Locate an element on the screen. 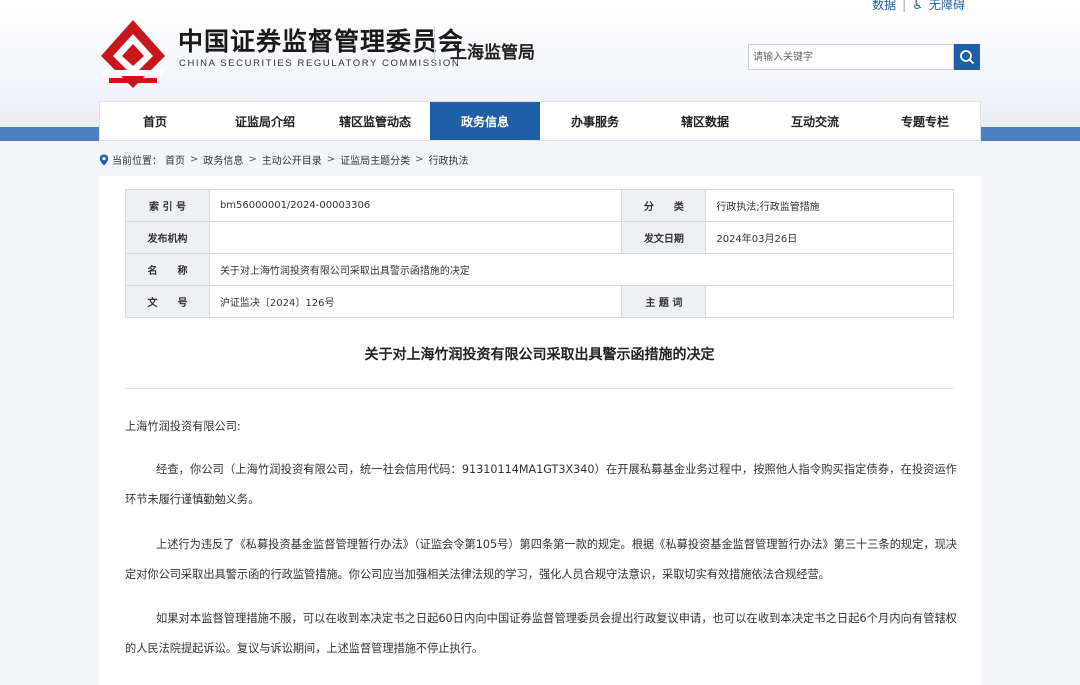  nav-item-regulatory-news: 辖区监管动态 is located at coordinates (375, 121).